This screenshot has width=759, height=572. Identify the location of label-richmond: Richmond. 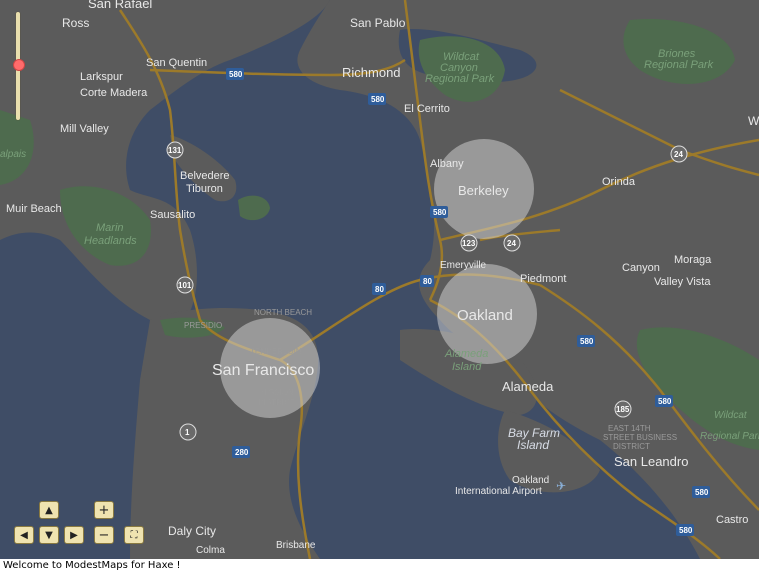
(371, 72).